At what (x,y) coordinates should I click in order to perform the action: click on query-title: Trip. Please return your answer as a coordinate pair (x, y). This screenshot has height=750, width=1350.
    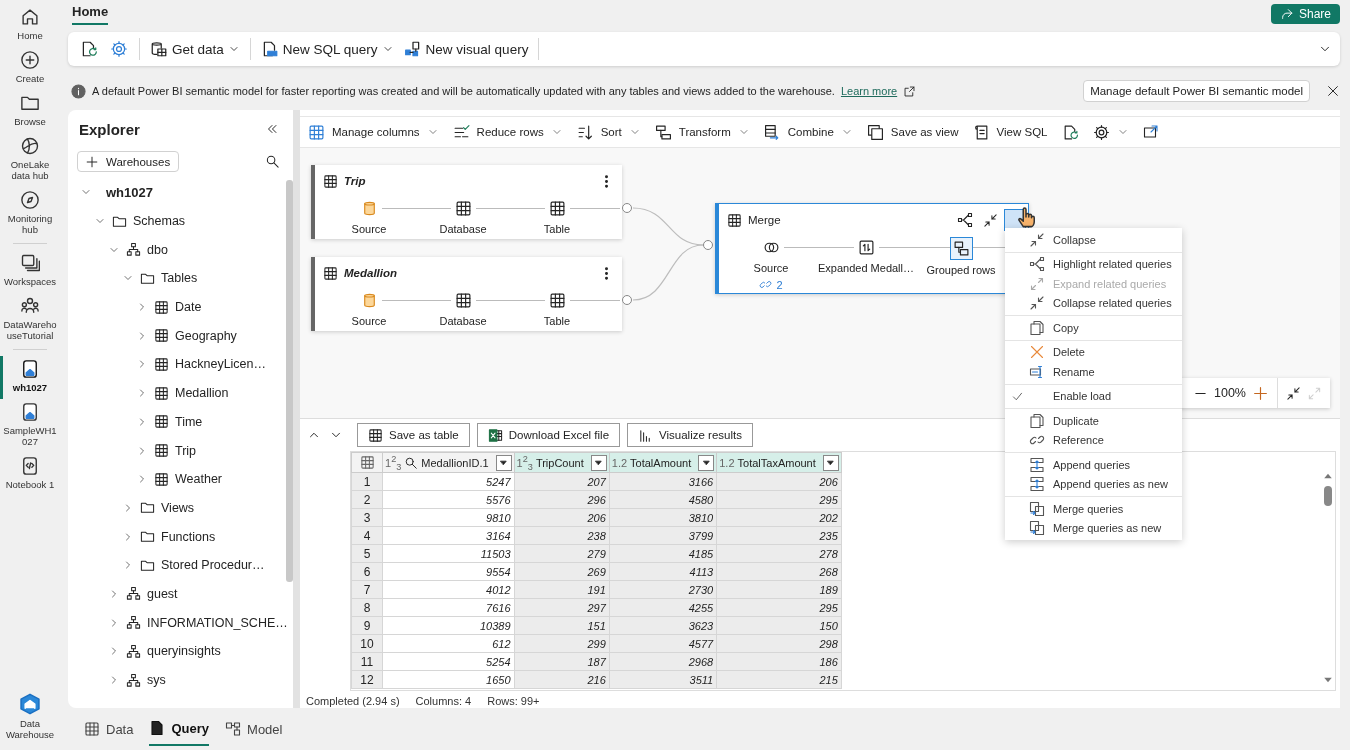
    Looking at the image, I should click on (355, 181).